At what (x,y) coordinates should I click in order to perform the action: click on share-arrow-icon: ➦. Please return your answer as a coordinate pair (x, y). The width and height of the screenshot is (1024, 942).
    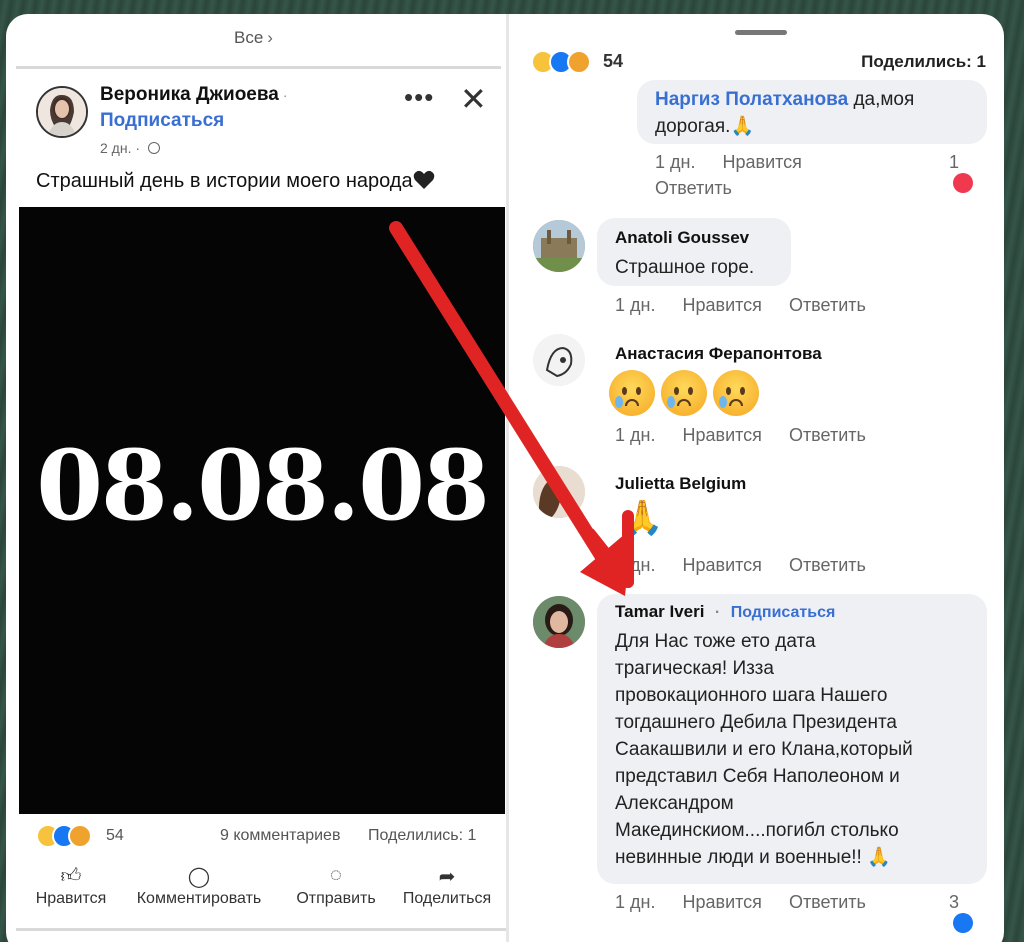
    Looking at the image, I should click on (447, 877).